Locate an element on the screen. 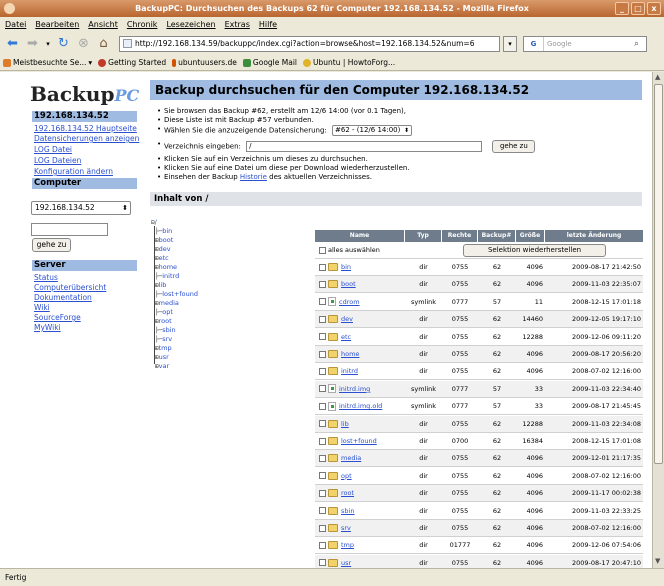  computer-input is located at coordinates (69, 229).